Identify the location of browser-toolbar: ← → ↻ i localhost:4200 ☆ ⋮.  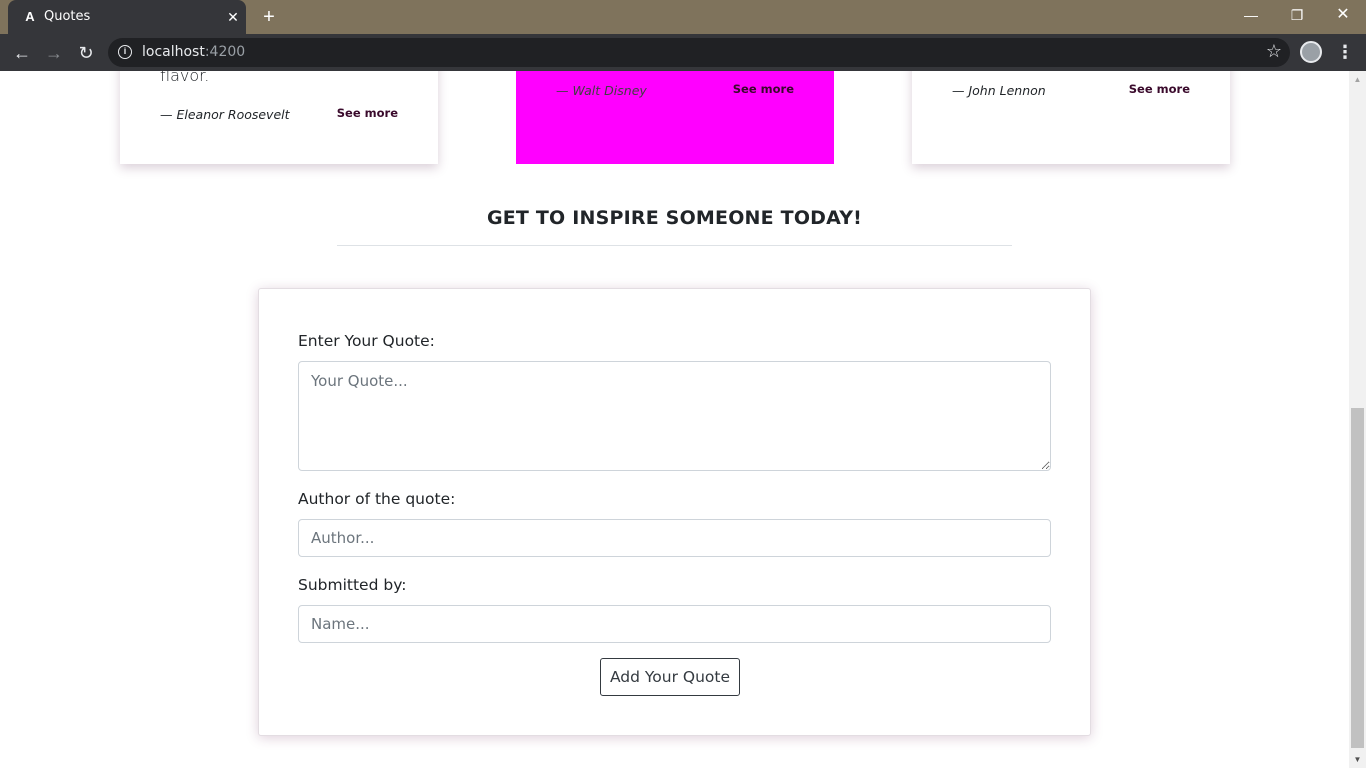
(683, 52).